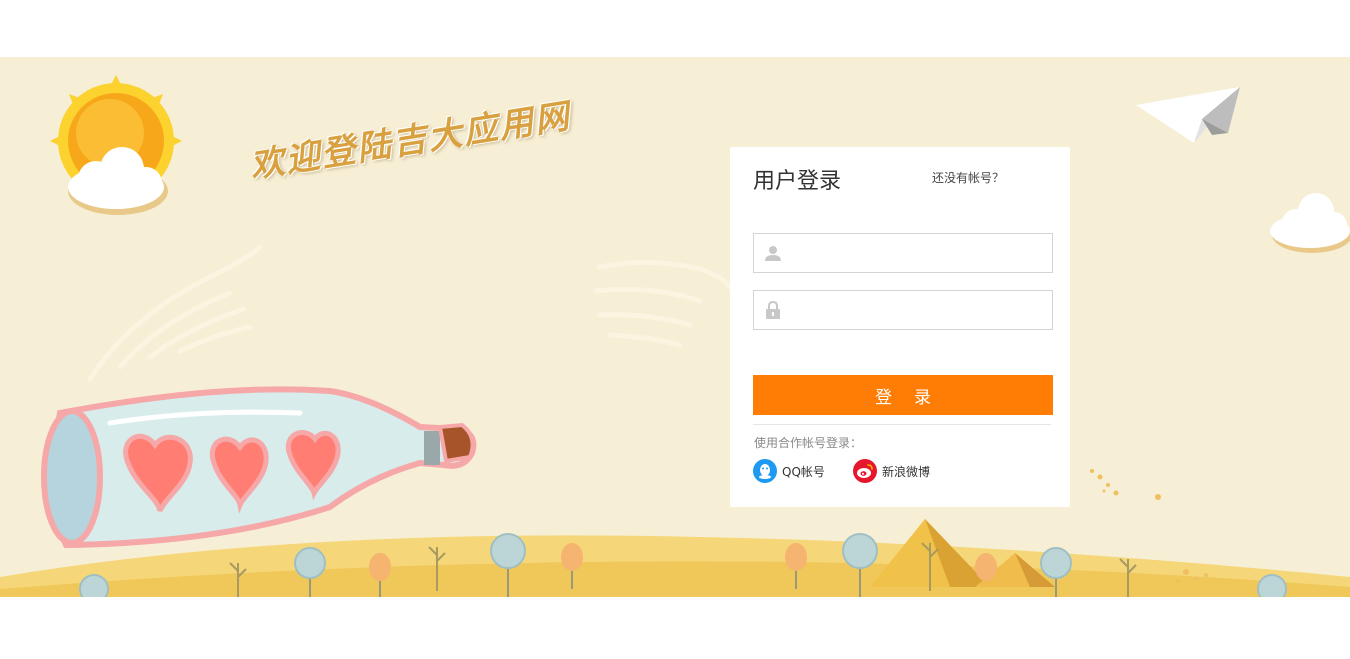 This screenshot has width=1350, height=659. I want to click on qq-login-label: QQ帐号, so click(803, 471).